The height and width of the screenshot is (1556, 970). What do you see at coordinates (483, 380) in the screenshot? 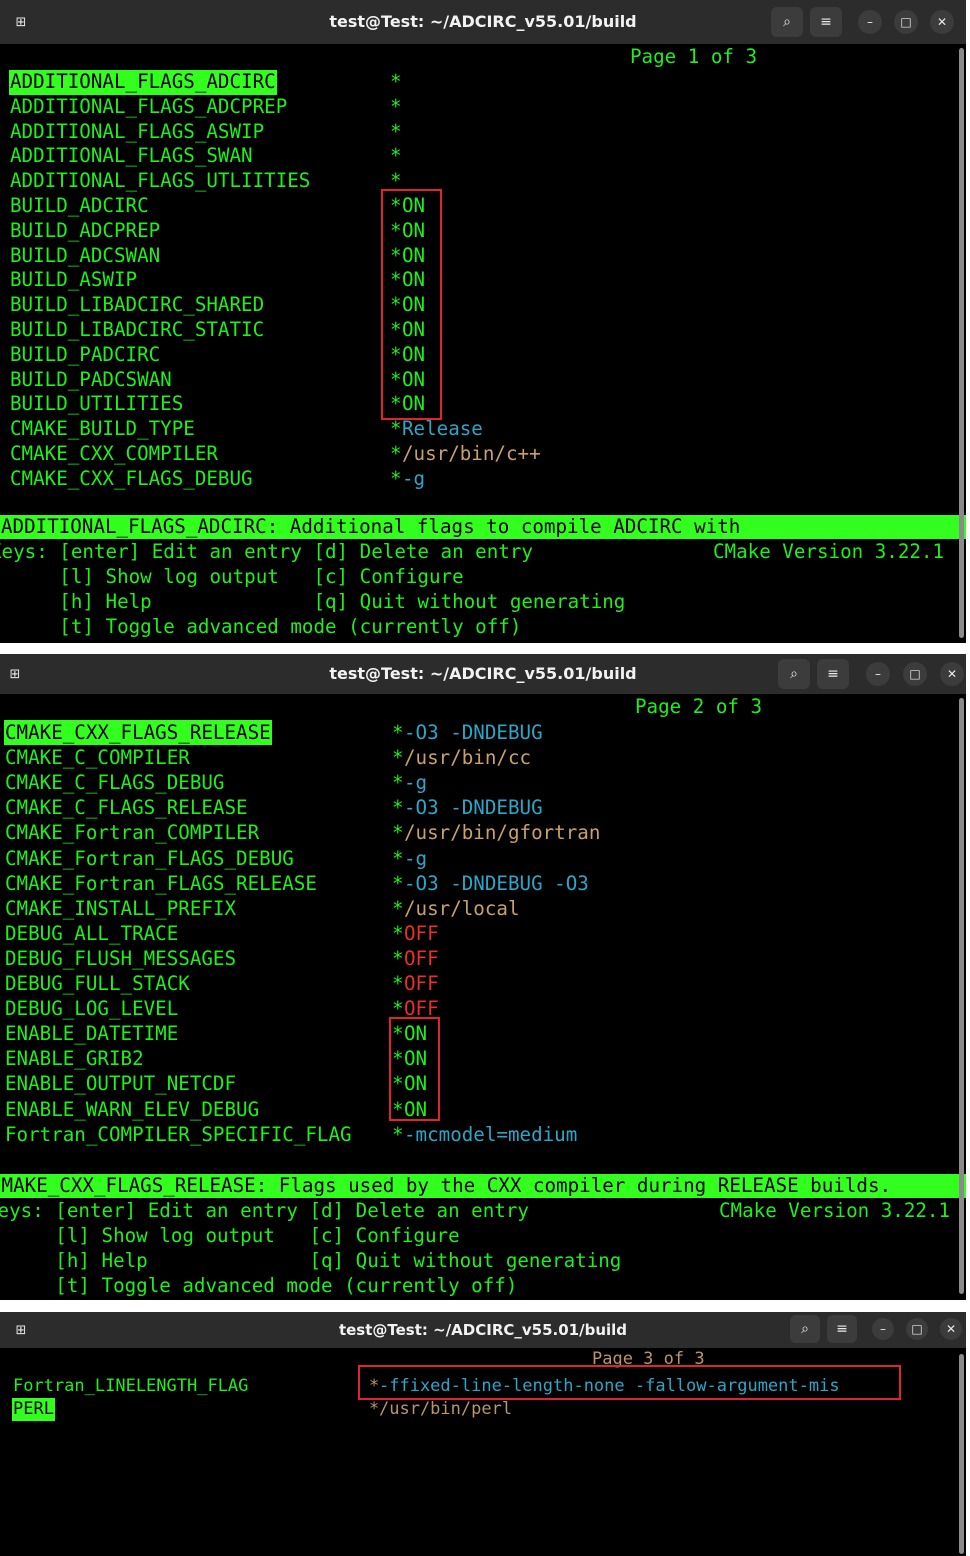
I see `table-row: BUILD_PADCSWAN * ON` at bounding box center [483, 380].